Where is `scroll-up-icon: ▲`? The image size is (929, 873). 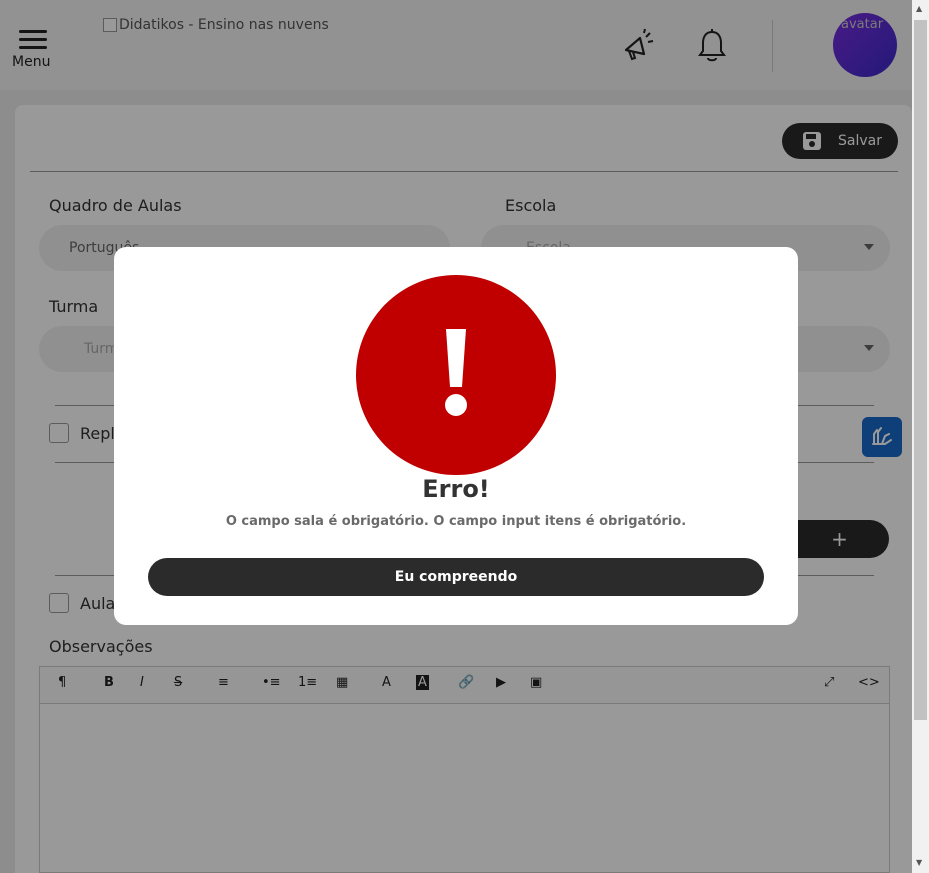 scroll-up-icon: ▲ is located at coordinates (919, 8).